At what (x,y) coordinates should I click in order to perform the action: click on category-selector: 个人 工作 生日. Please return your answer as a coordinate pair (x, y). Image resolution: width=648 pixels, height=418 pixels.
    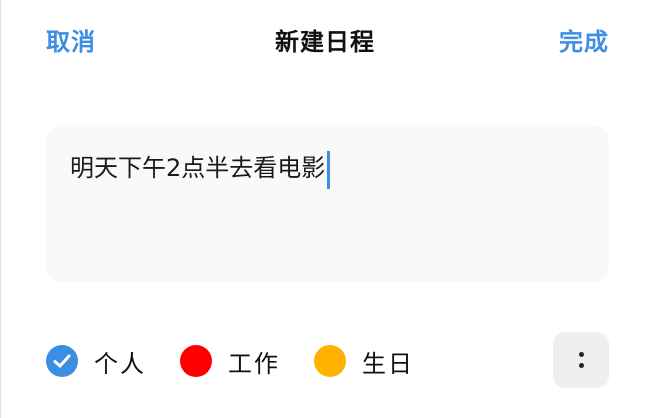
    Looking at the image, I should click on (247, 361).